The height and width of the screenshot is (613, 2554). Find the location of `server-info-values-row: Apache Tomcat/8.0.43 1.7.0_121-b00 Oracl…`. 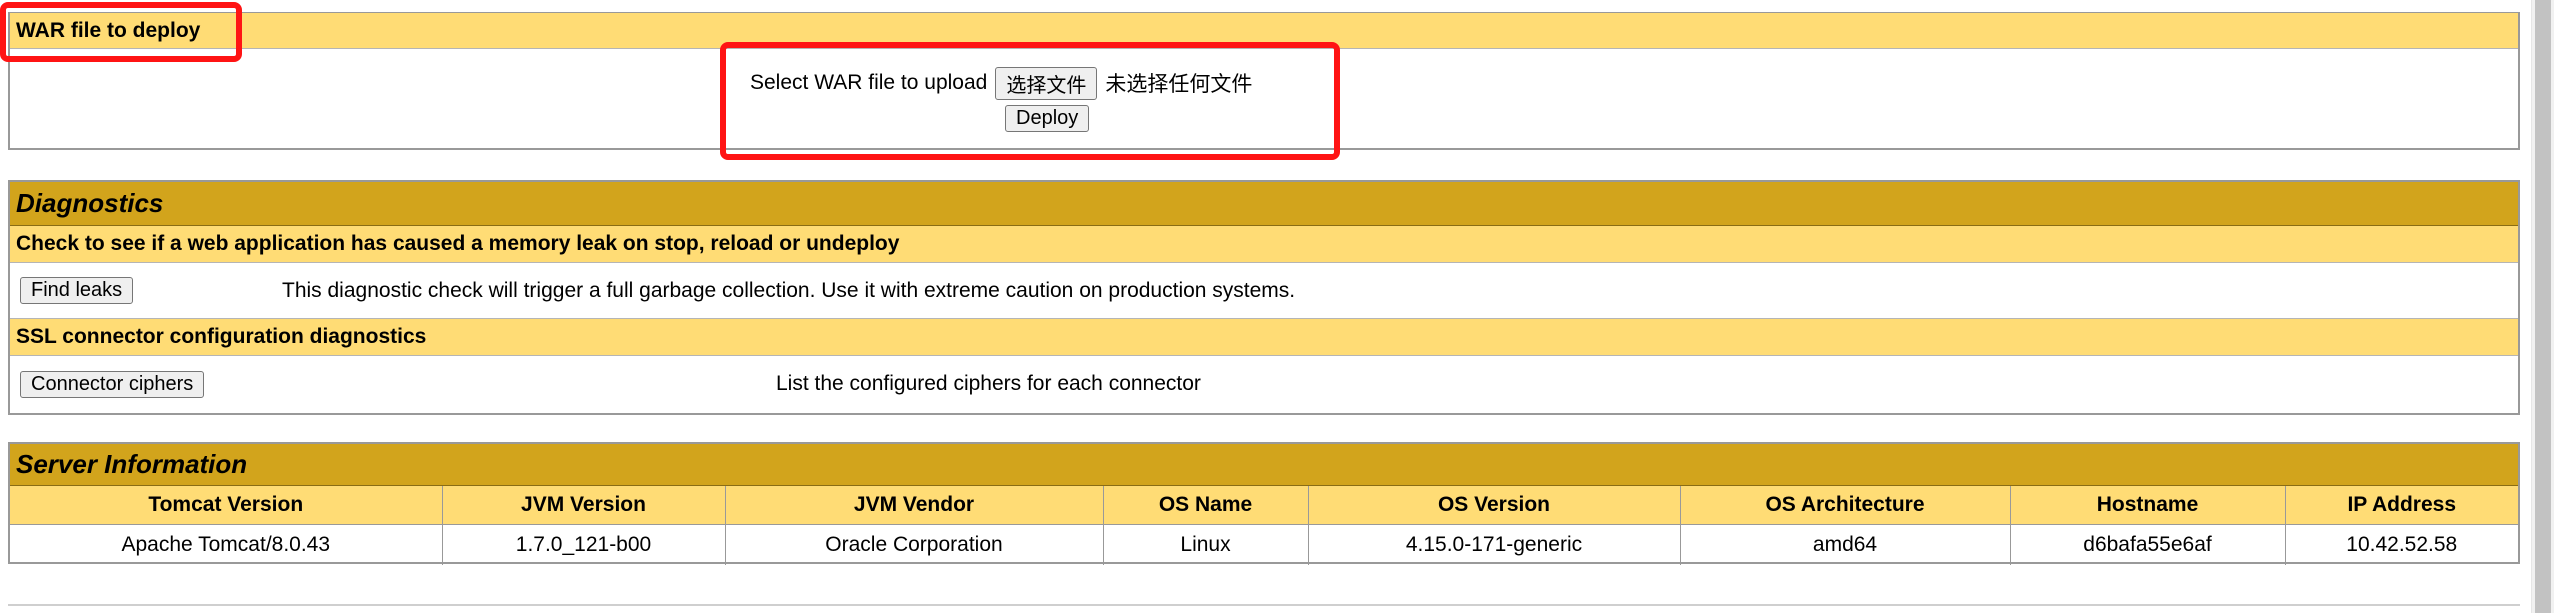

server-info-values-row: Apache Tomcat/8.0.43 1.7.0_121-b00 Oracl… is located at coordinates (1264, 544).